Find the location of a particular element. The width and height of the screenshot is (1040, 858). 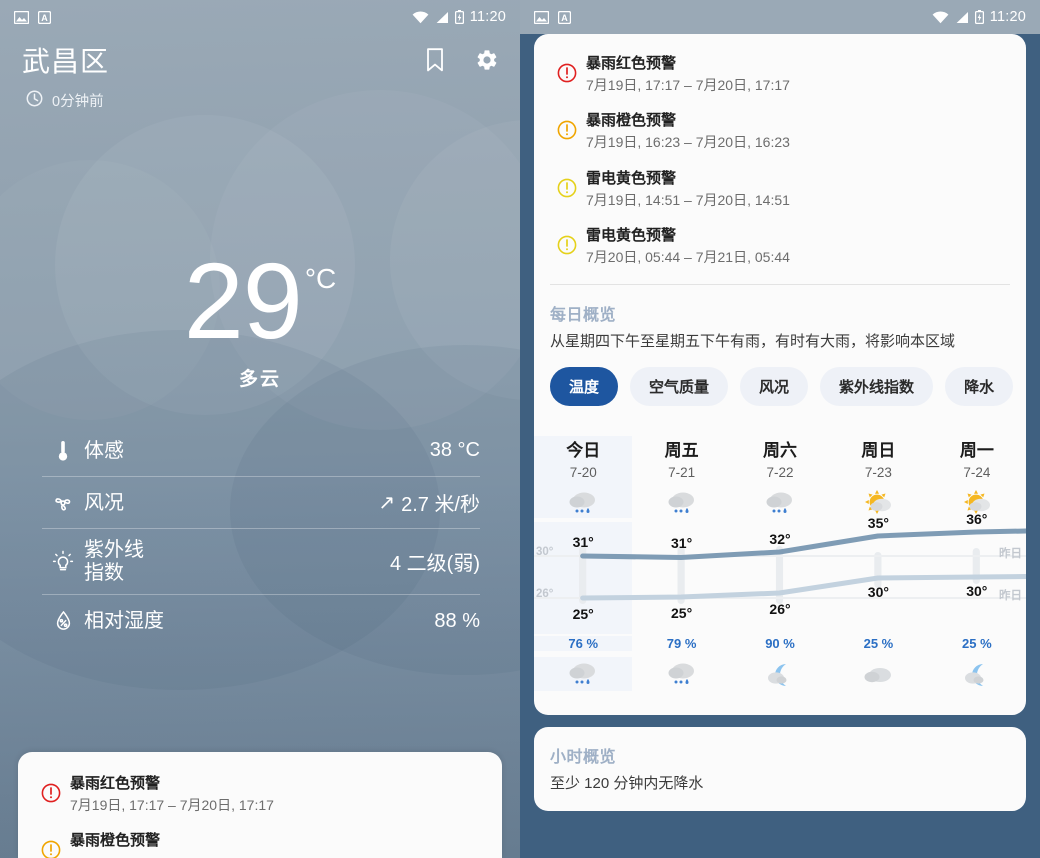

chip-temperature: 温度 is located at coordinates (584, 386).